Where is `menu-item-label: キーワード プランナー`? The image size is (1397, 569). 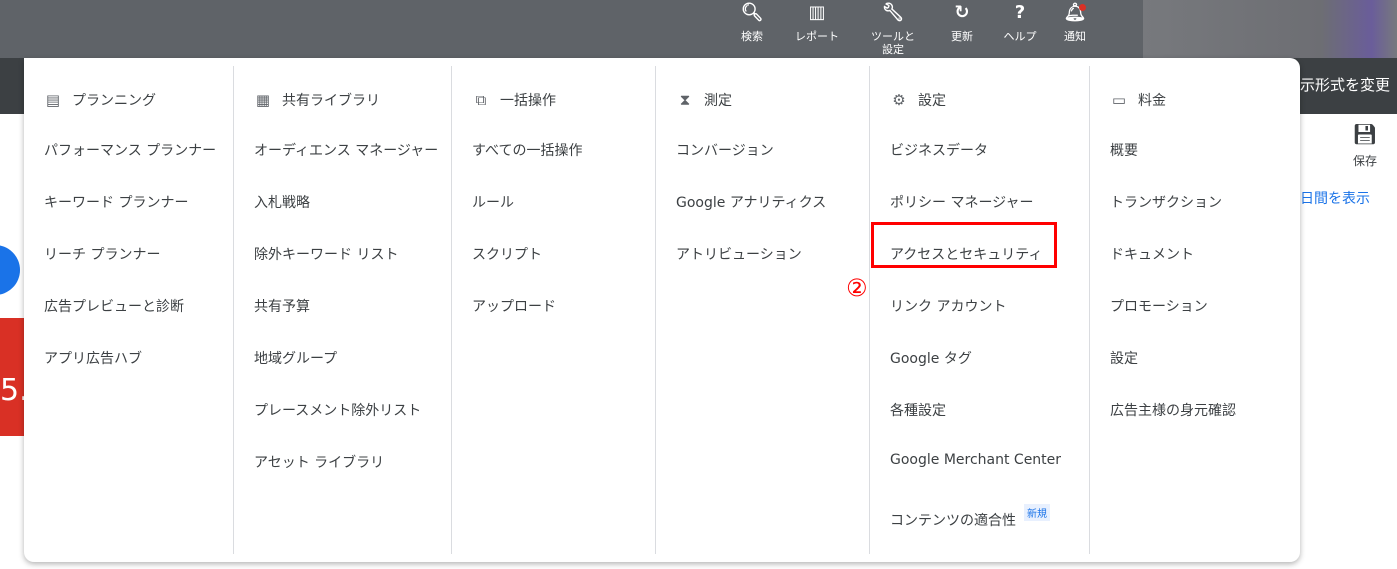 menu-item-label: キーワード プランナー is located at coordinates (116, 203).